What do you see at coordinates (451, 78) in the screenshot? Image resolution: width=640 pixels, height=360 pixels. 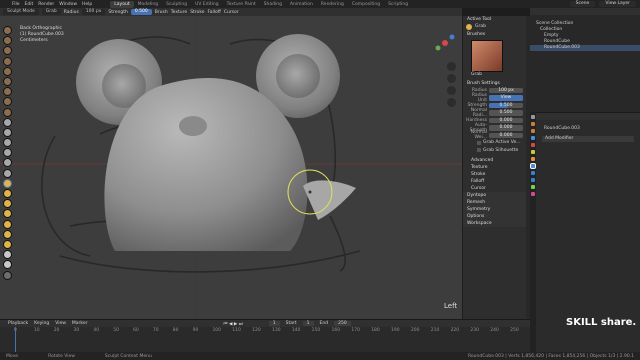 I see `pan-icon` at bounding box center [451, 78].